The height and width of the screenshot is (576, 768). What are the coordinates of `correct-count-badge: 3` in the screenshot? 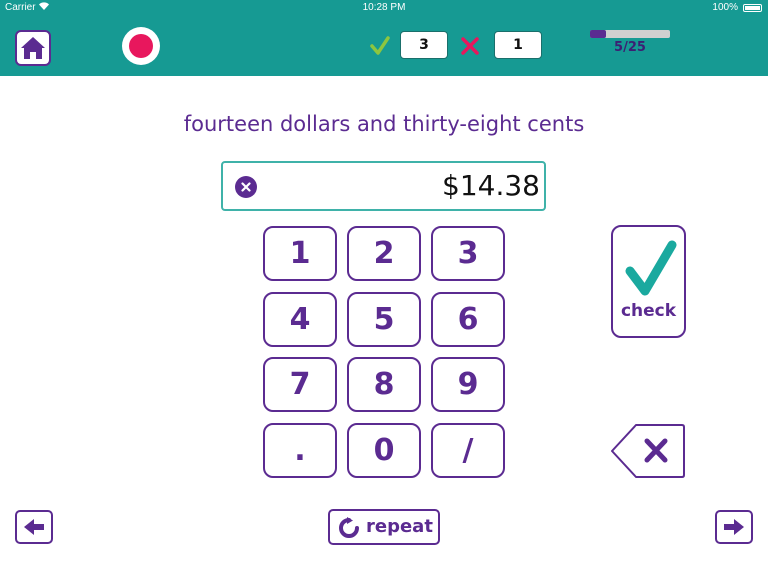 It's located at (424, 45).